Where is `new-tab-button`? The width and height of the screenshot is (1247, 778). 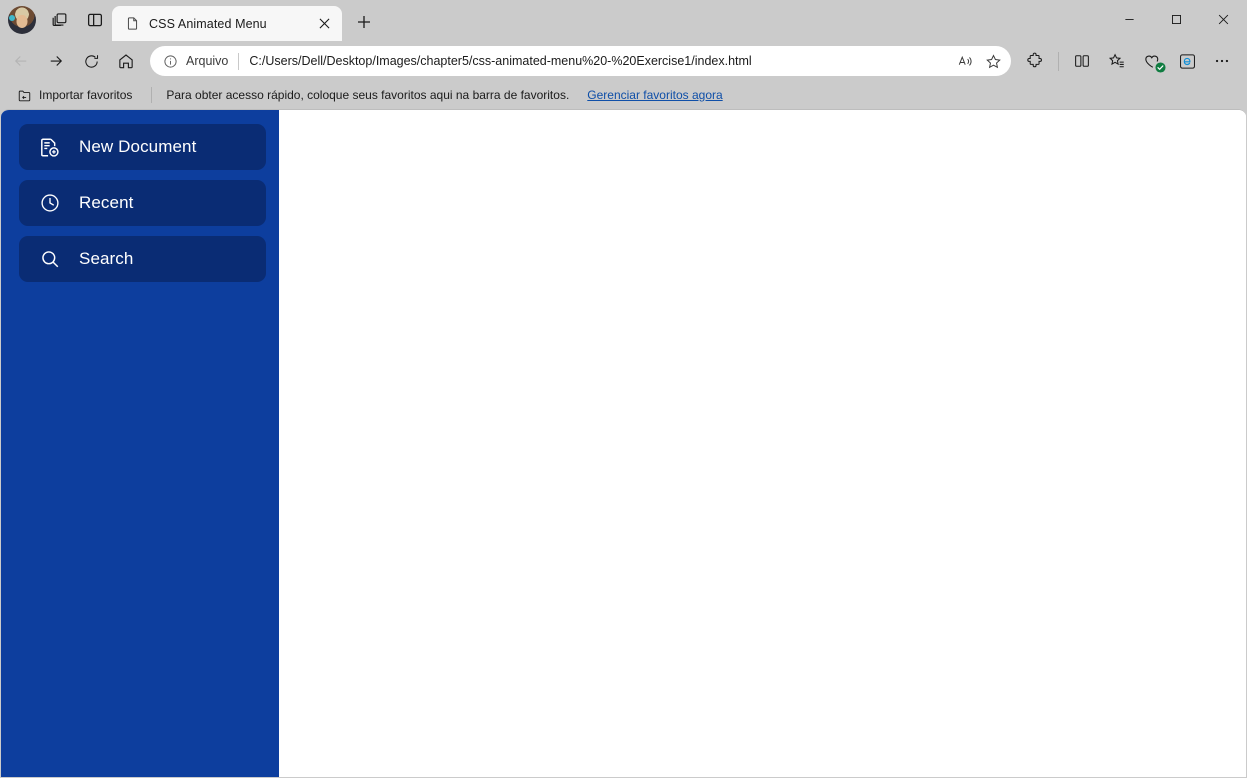
new-tab-button is located at coordinates (364, 22).